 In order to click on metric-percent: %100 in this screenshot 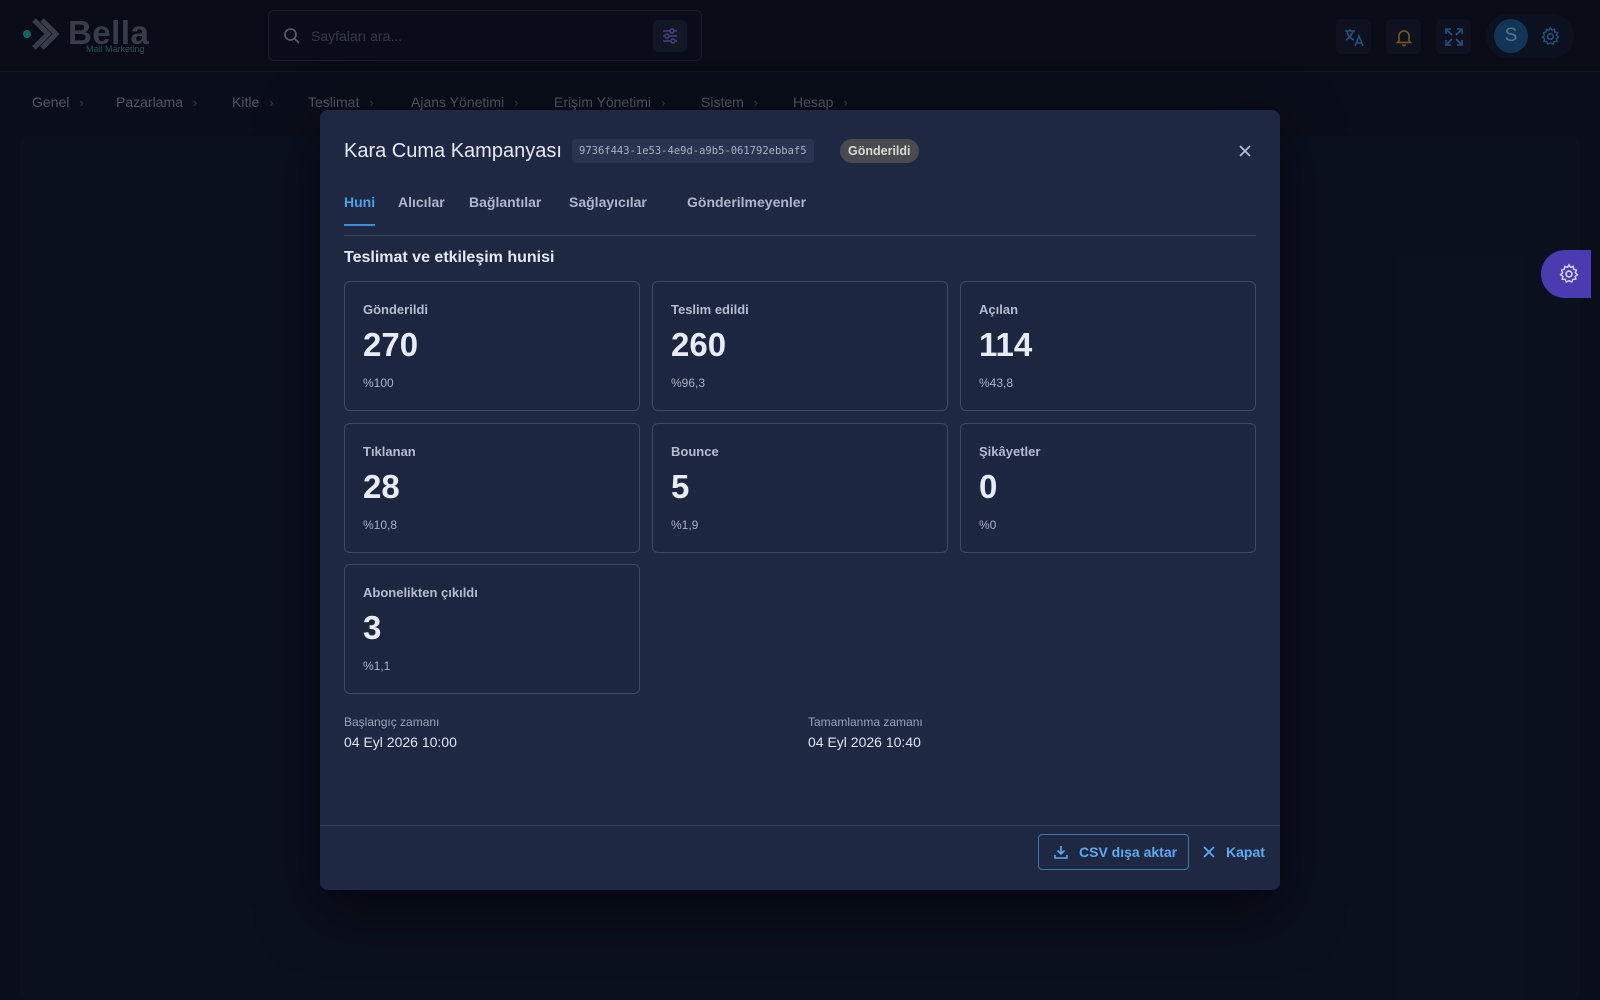, I will do `click(378, 383)`.